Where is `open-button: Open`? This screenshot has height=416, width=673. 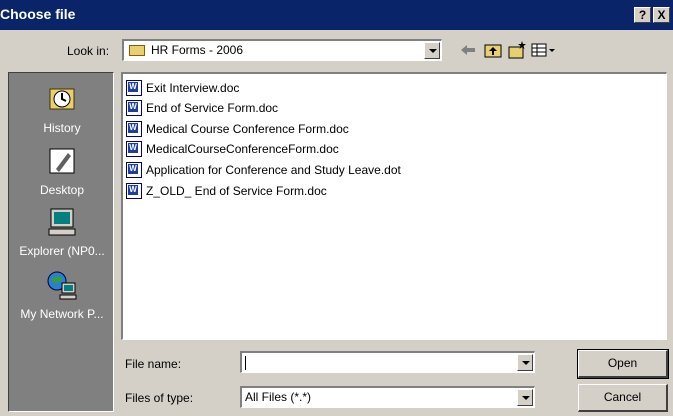
open-button: Open is located at coordinates (623, 364).